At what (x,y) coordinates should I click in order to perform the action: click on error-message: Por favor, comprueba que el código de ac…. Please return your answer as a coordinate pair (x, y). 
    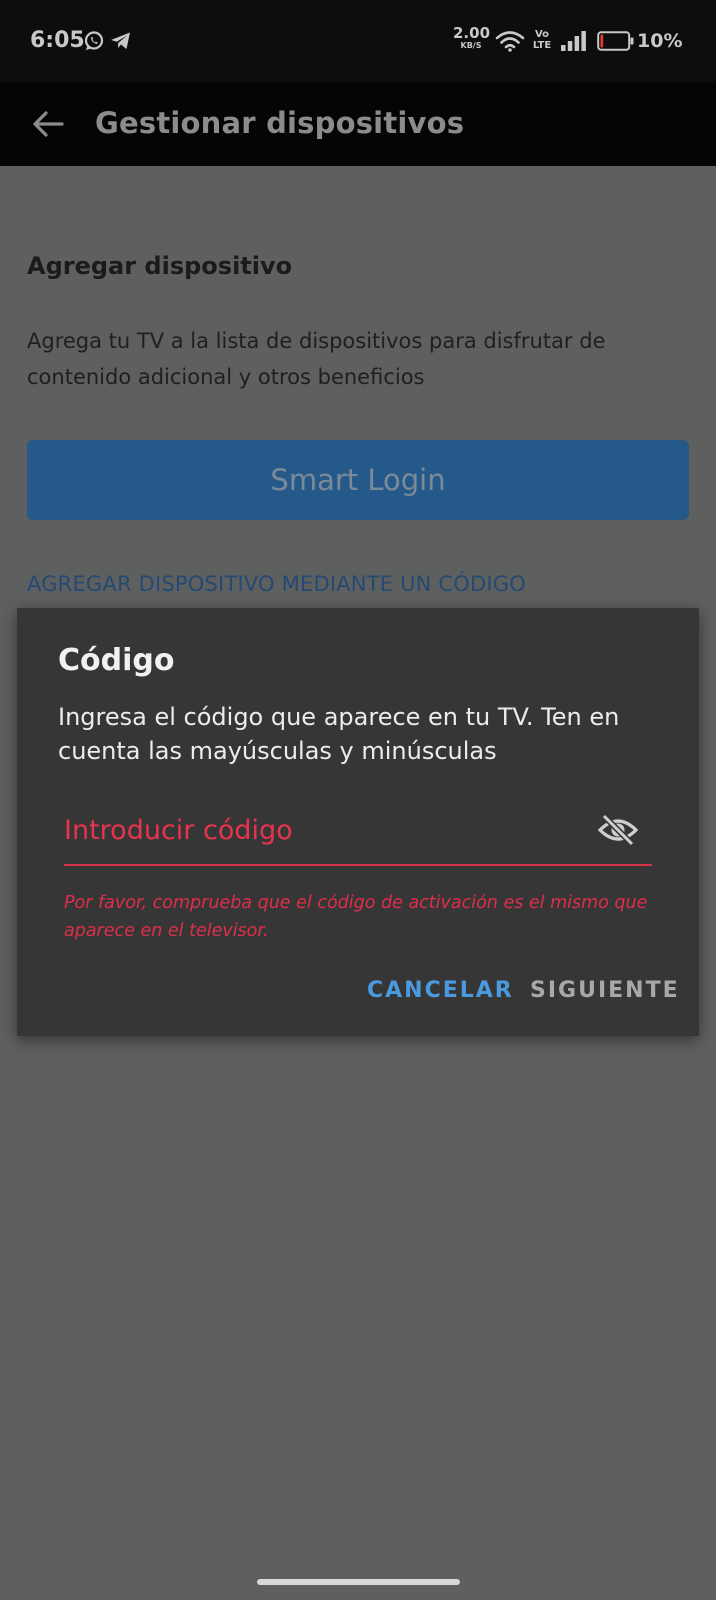
    Looking at the image, I should click on (356, 917).